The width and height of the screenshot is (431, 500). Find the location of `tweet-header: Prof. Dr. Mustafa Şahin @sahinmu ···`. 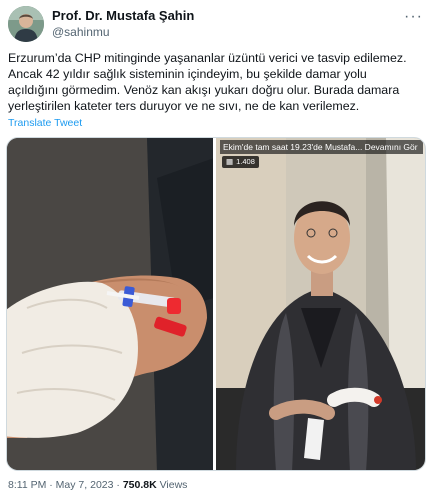

tweet-header: Prof. Dr. Mustafa Şahin @sahinmu ··· is located at coordinates (215, 24).